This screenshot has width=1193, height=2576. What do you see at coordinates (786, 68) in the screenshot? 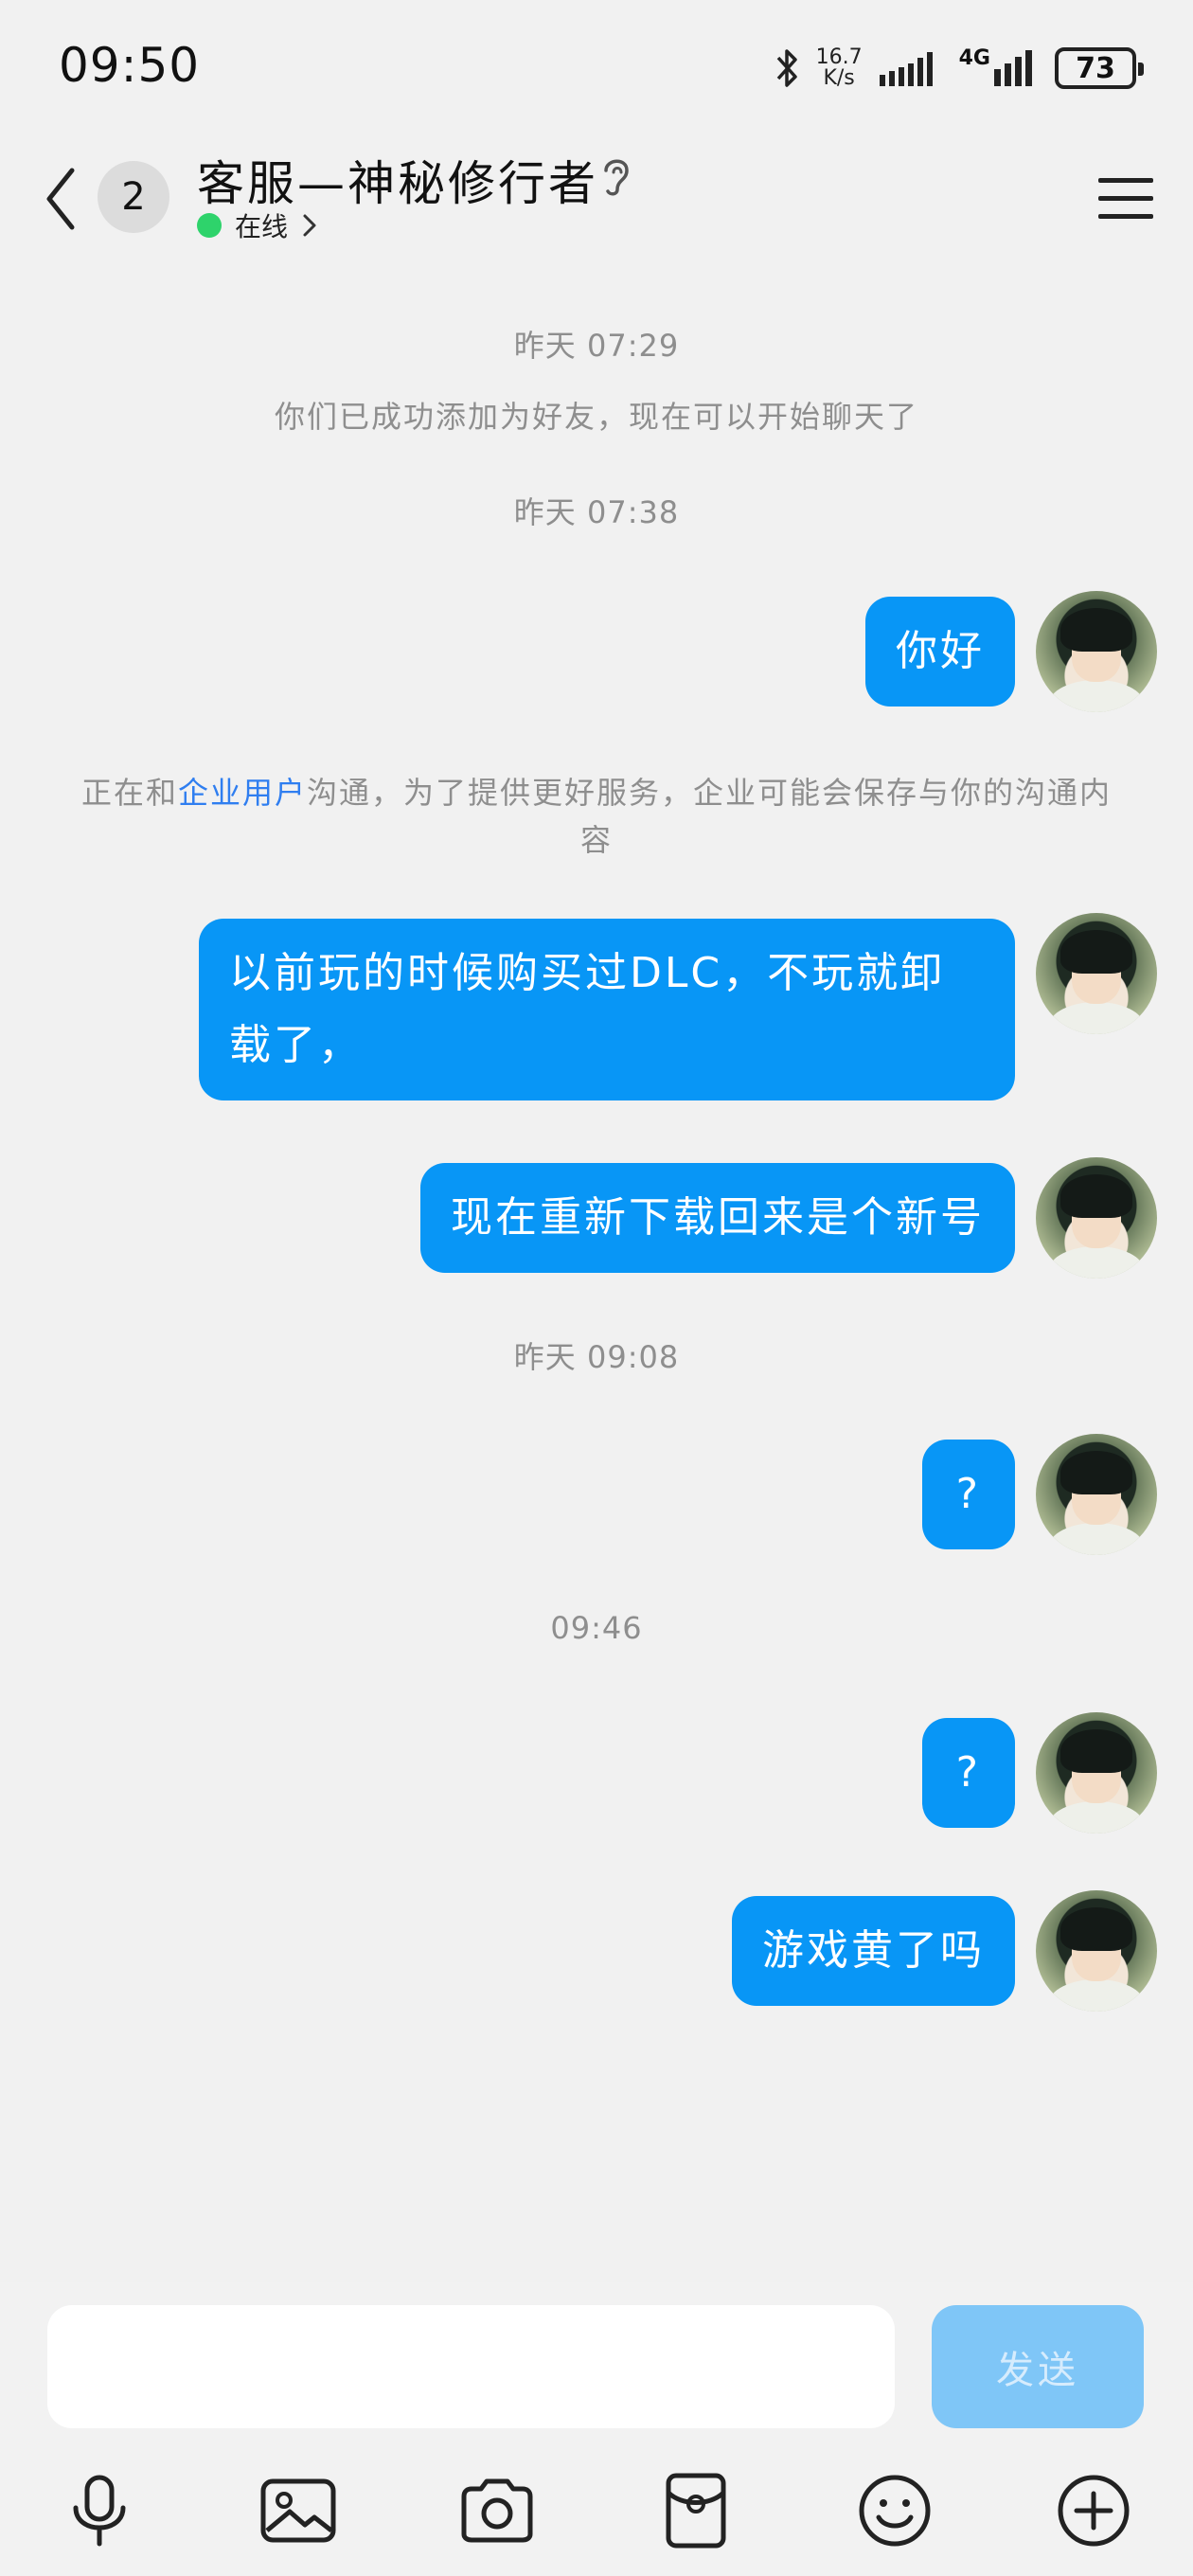
I see `bluetooth-icon` at bounding box center [786, 68].